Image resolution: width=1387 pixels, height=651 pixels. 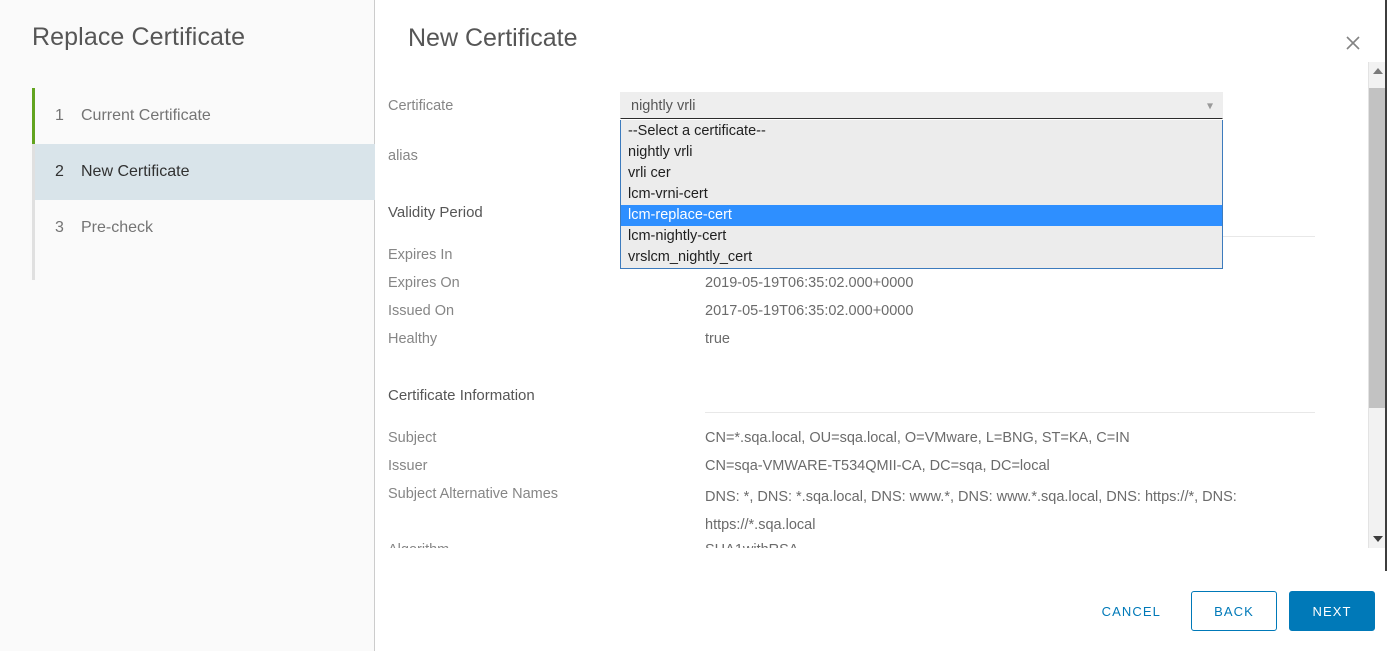 What do you see at coordinates (421, 106) in the screenshot?
I see `certificate-field-label: Certificate` at bounding box center [421, 106].